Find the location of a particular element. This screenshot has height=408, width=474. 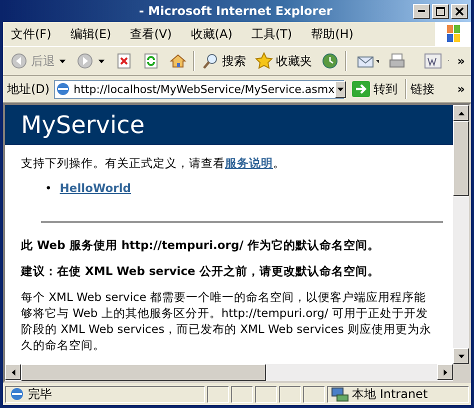

minimize-button is located at coordinates (421, 11).